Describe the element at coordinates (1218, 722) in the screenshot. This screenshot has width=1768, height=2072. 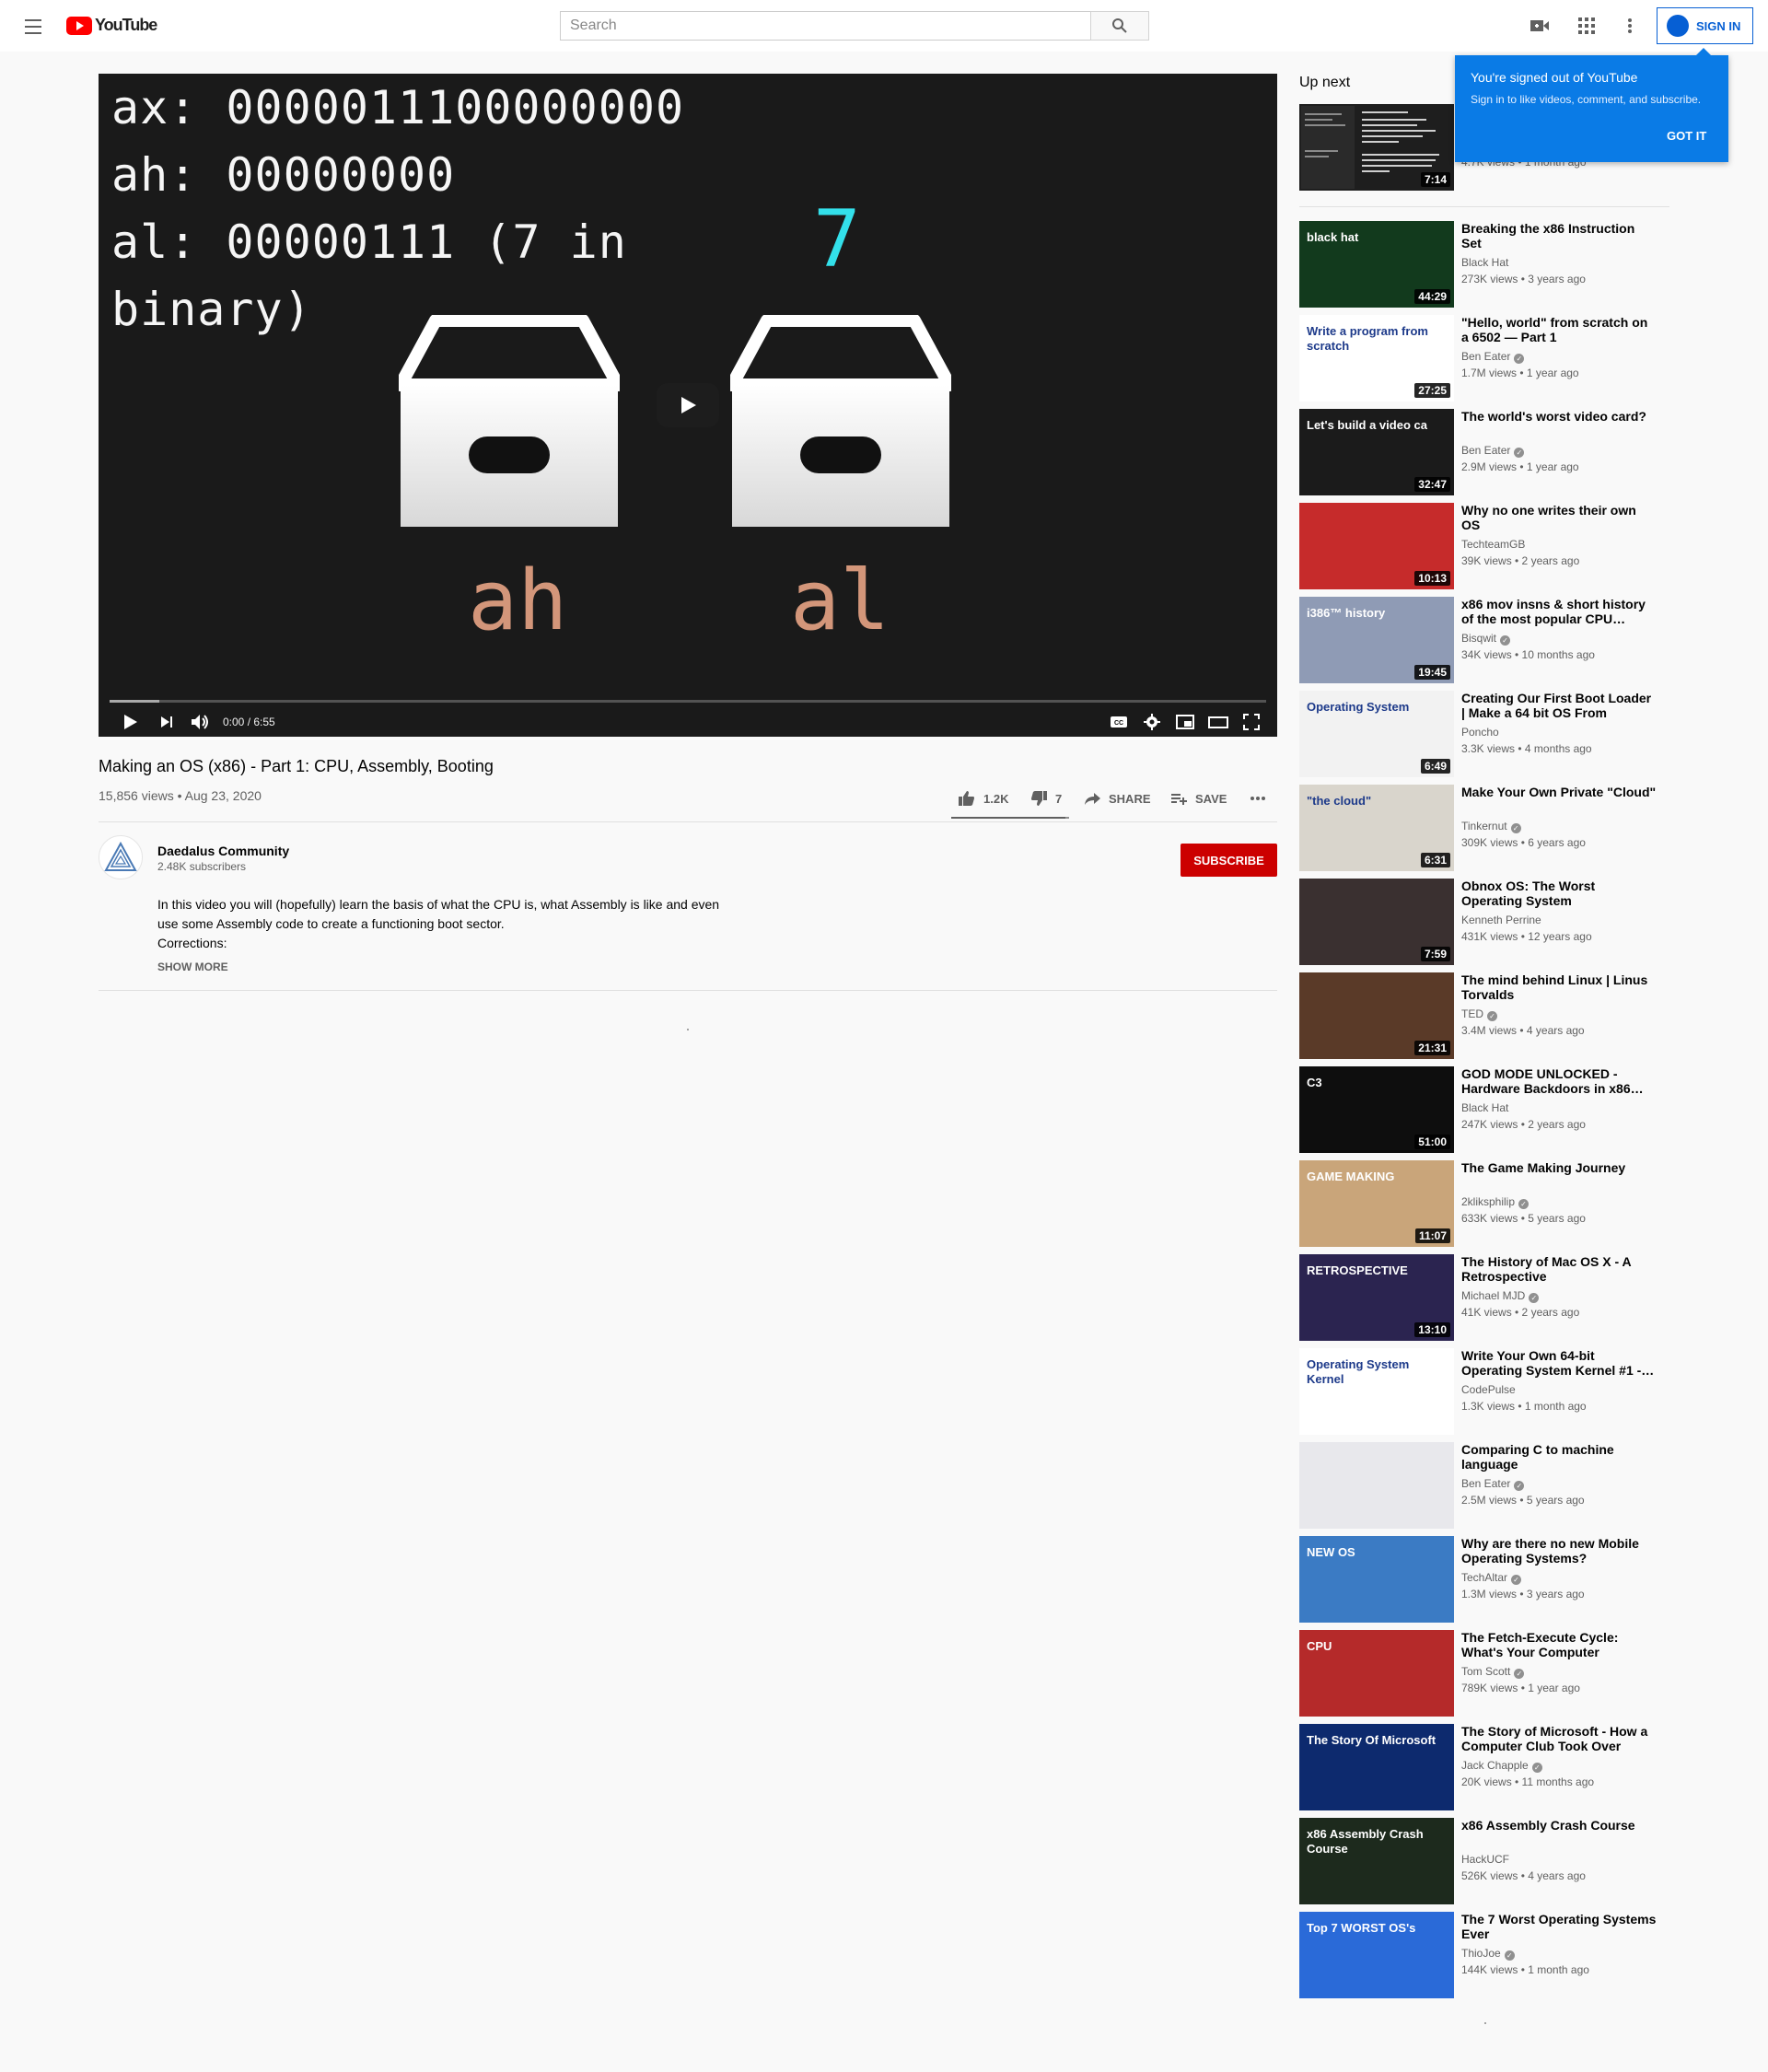
I see `theater-mode-icon` at that location.